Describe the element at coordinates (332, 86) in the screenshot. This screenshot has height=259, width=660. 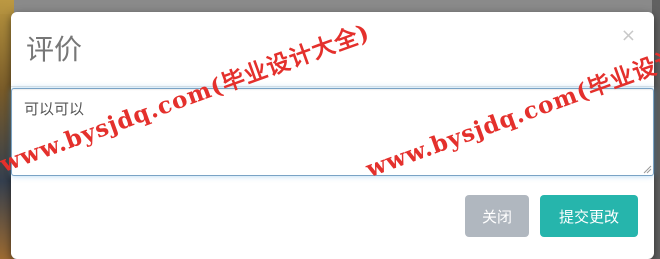
I see `header-divider` at that location.